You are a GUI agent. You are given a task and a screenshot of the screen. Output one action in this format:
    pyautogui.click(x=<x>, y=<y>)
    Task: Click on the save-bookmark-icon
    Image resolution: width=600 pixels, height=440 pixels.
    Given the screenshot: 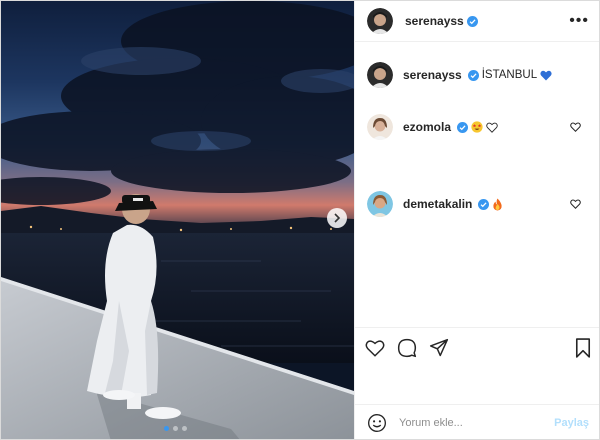 What is the action you would take?
    pyautogui.click(x=583, y=347)
    